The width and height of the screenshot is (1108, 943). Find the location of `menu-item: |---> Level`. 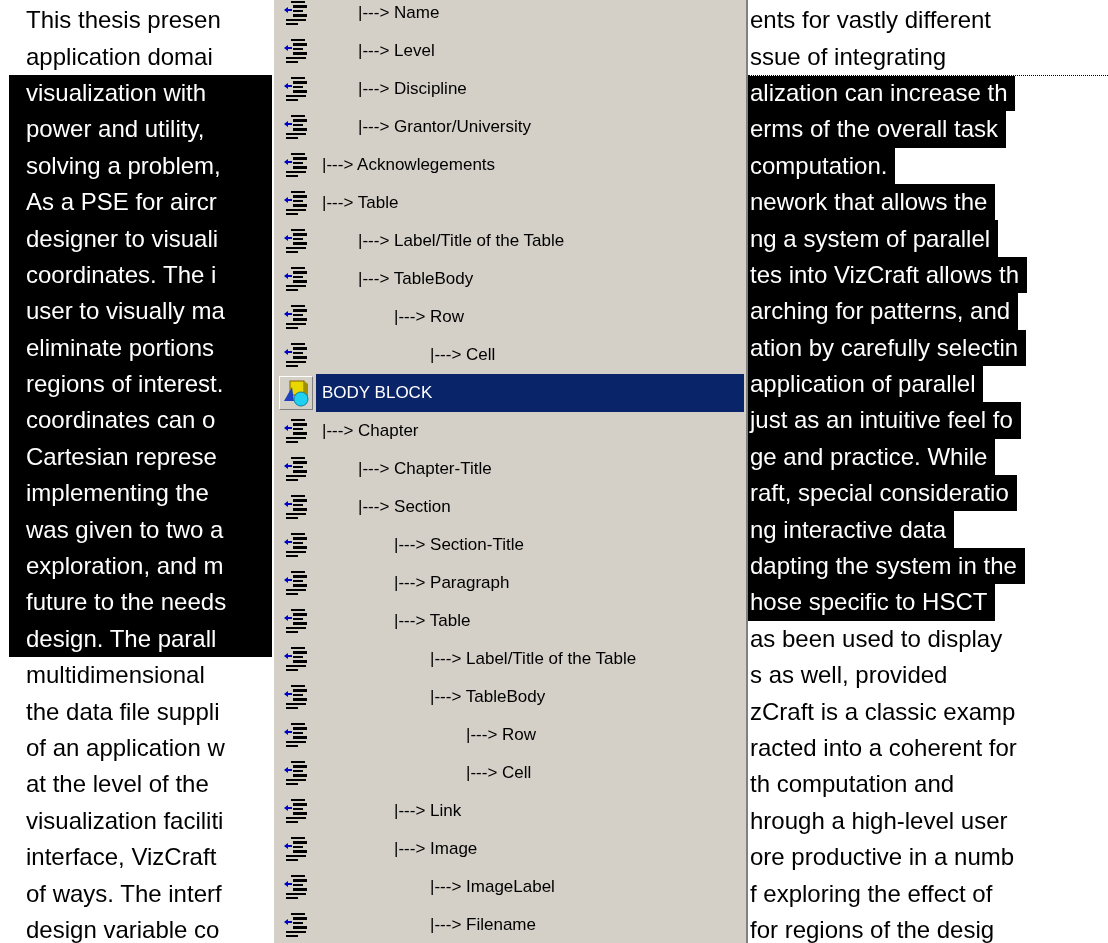

menu-item: |---> Level is located at coordinates (530, 51).